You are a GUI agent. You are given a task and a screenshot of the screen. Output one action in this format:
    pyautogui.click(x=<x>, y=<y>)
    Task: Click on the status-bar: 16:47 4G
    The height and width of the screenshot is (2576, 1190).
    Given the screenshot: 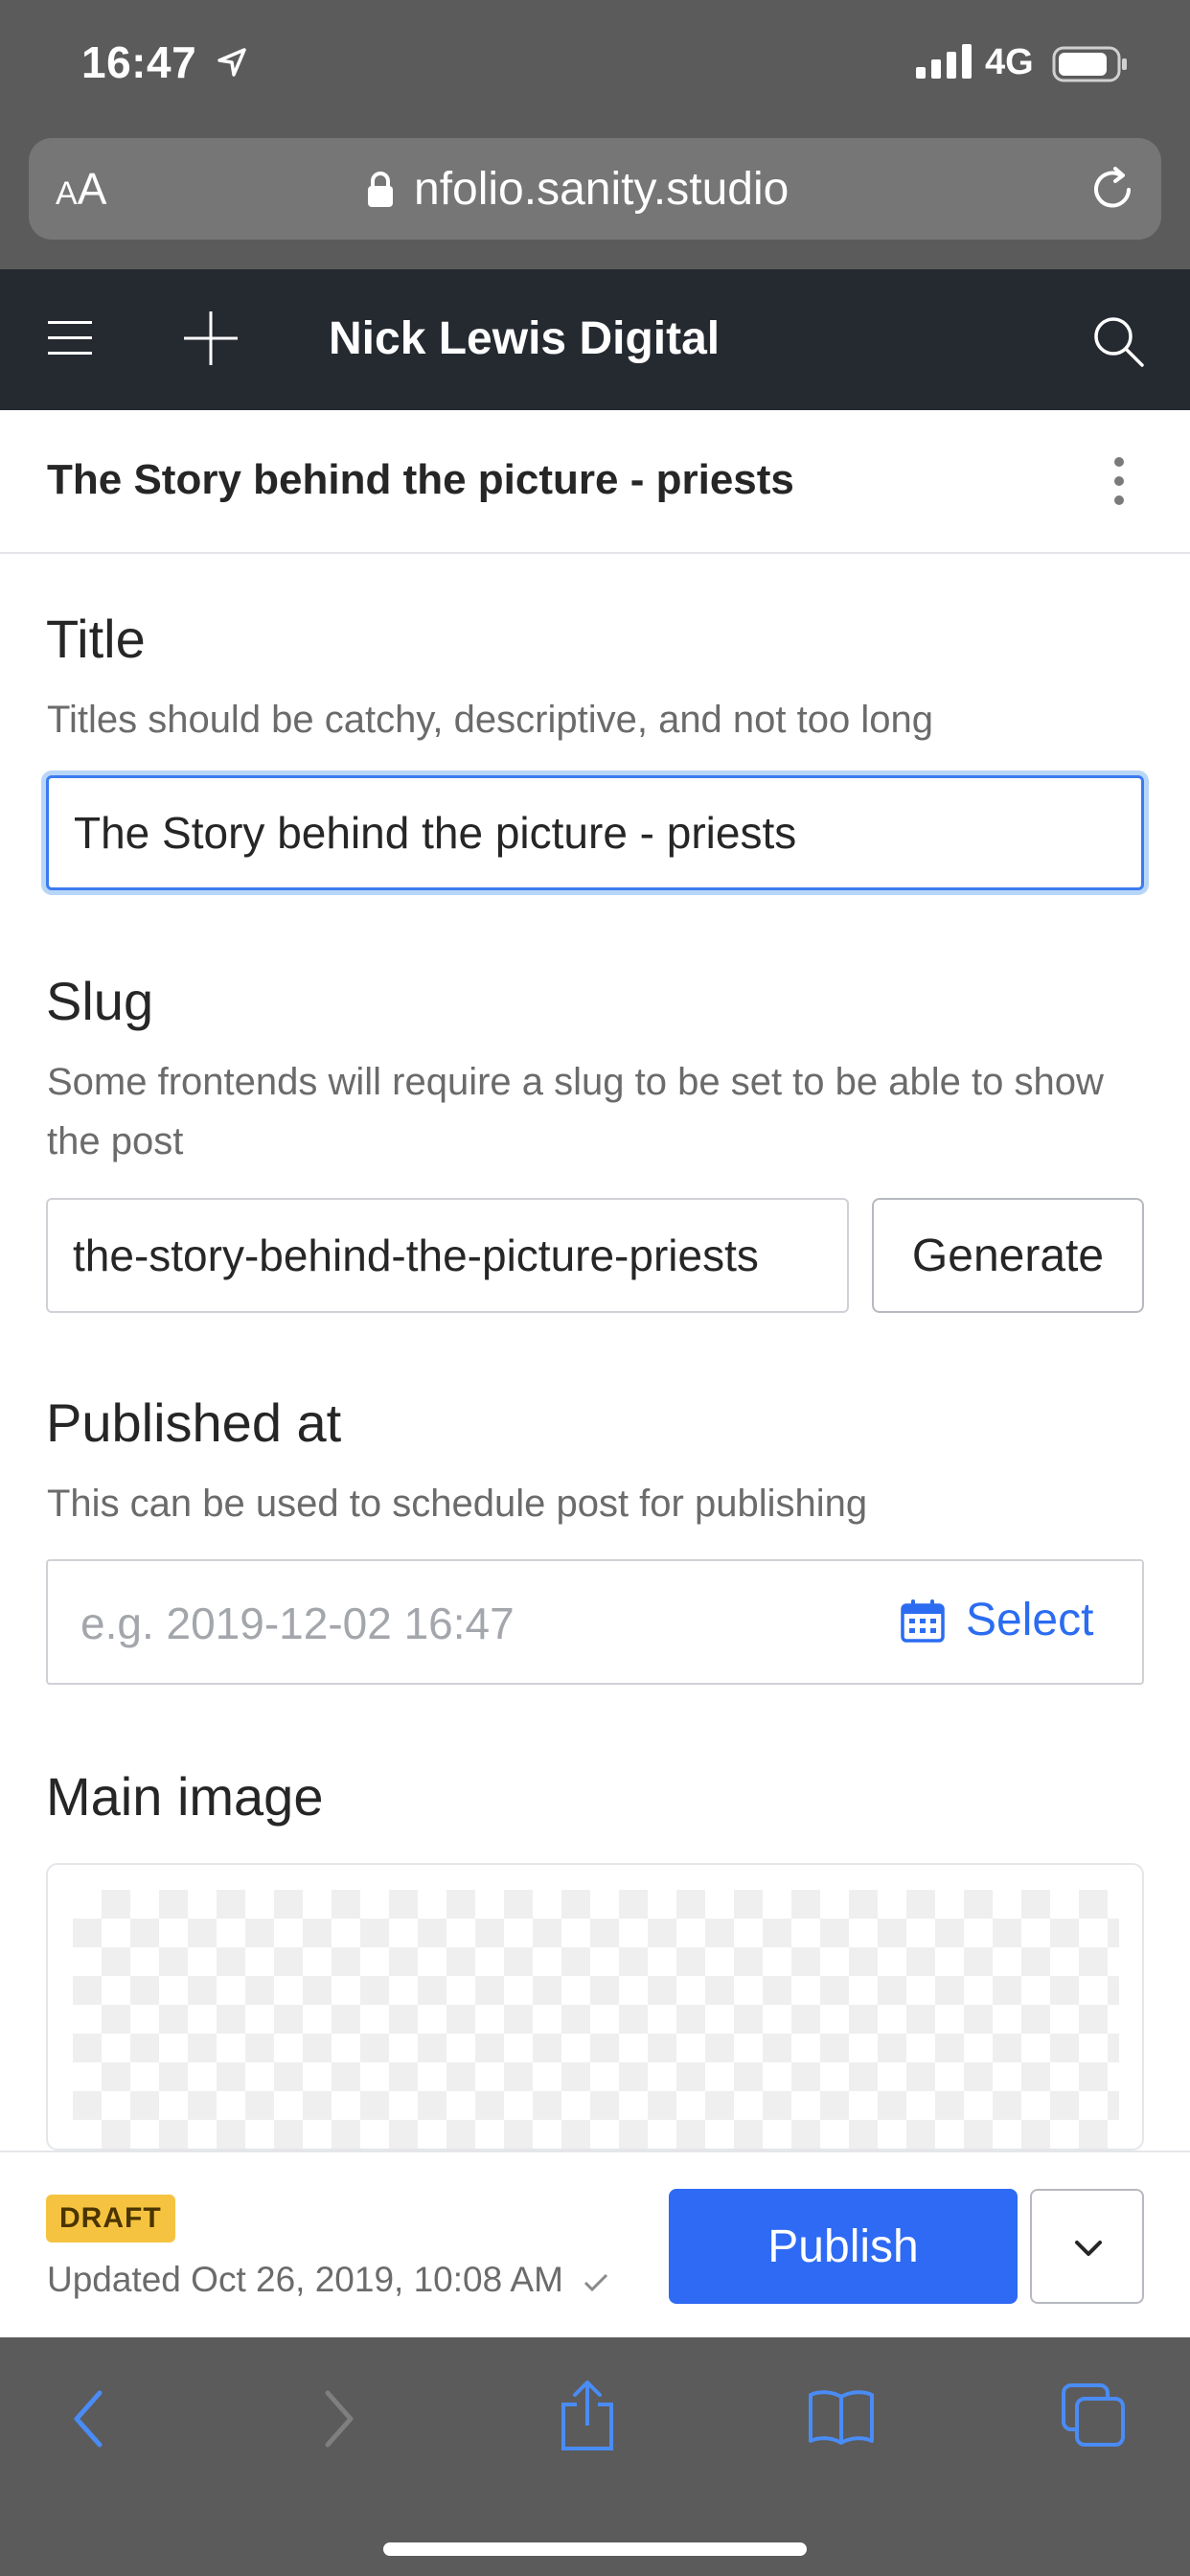 What is the action you would take?
    pyautogui.click(x=595, y=67)
    